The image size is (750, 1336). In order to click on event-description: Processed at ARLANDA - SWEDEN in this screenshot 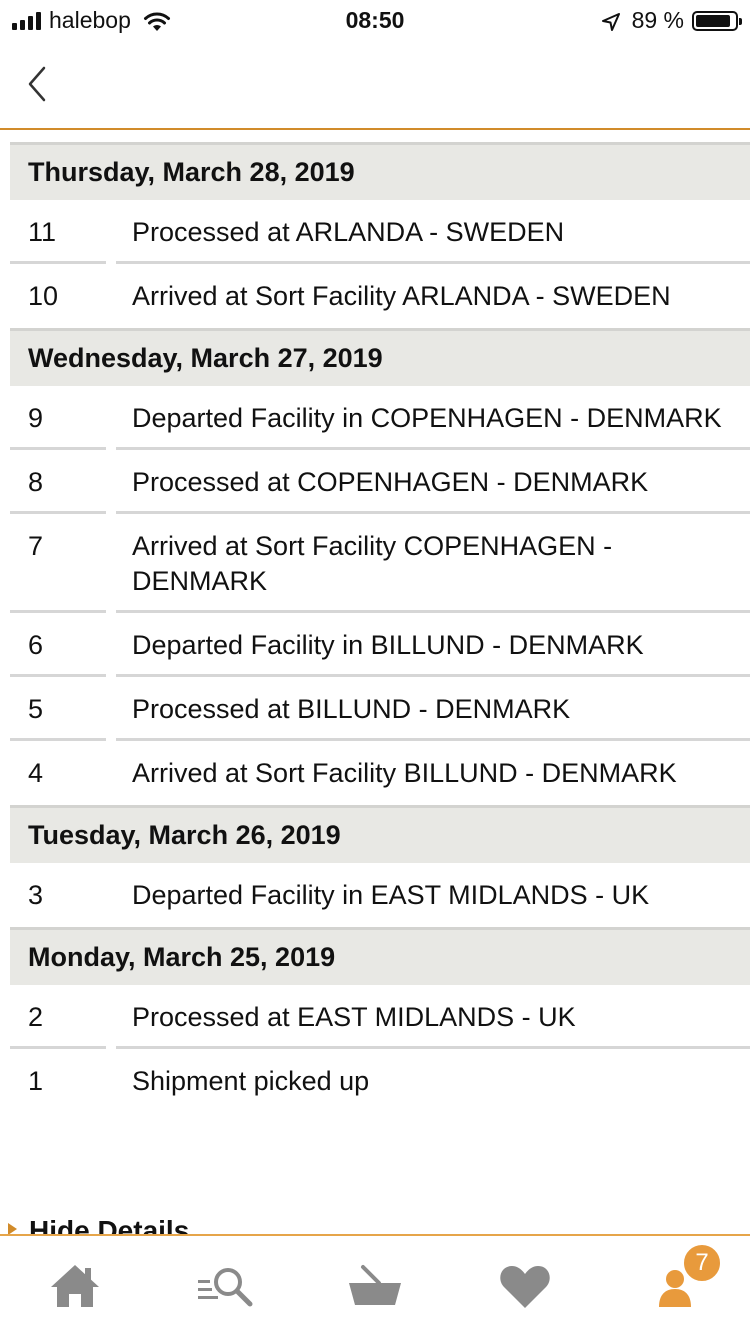, I will do `click(348, 232)`.